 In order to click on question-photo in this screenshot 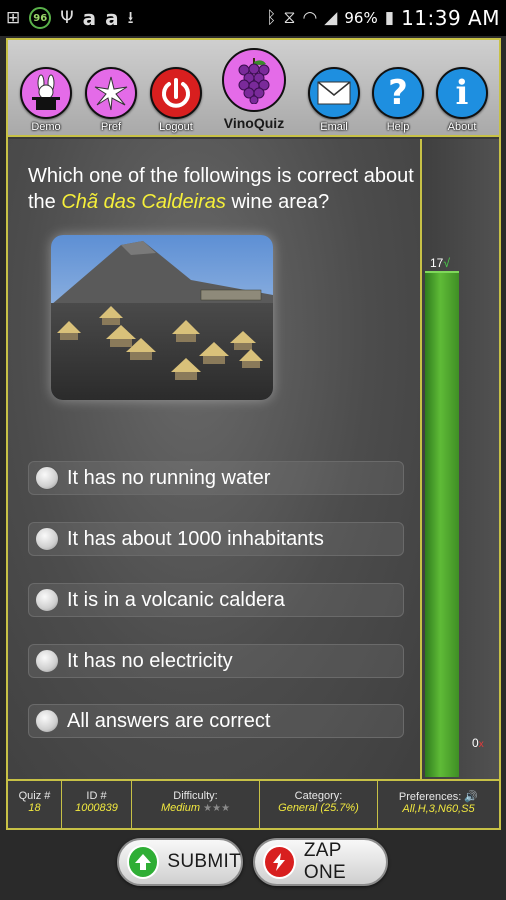, I will do `click(162, 317)`.